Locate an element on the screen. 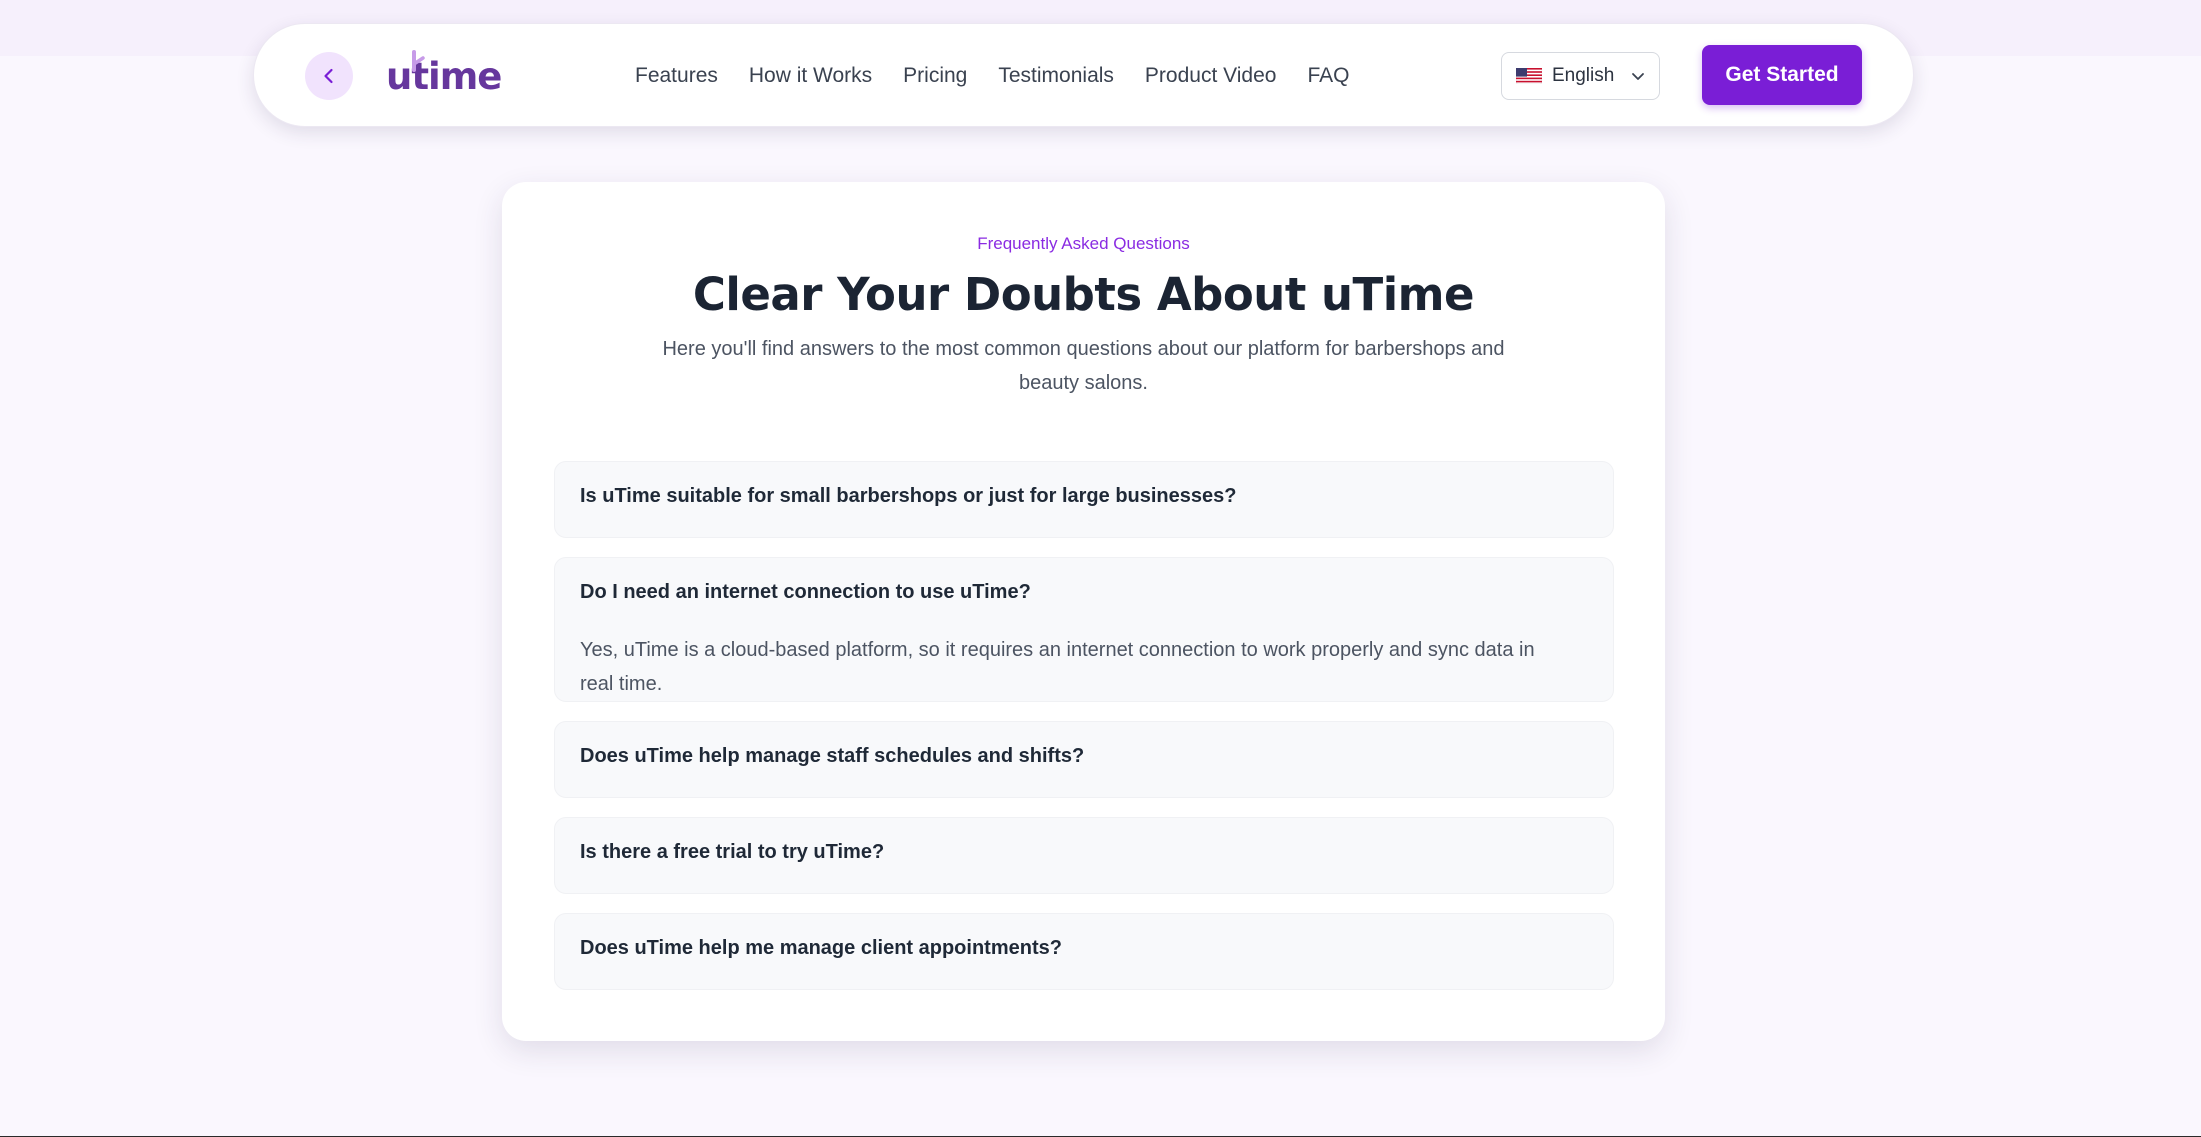 The image size is (2201, 1137). nav-link-product-video: Product Video is located at coordinates (1211, 76).